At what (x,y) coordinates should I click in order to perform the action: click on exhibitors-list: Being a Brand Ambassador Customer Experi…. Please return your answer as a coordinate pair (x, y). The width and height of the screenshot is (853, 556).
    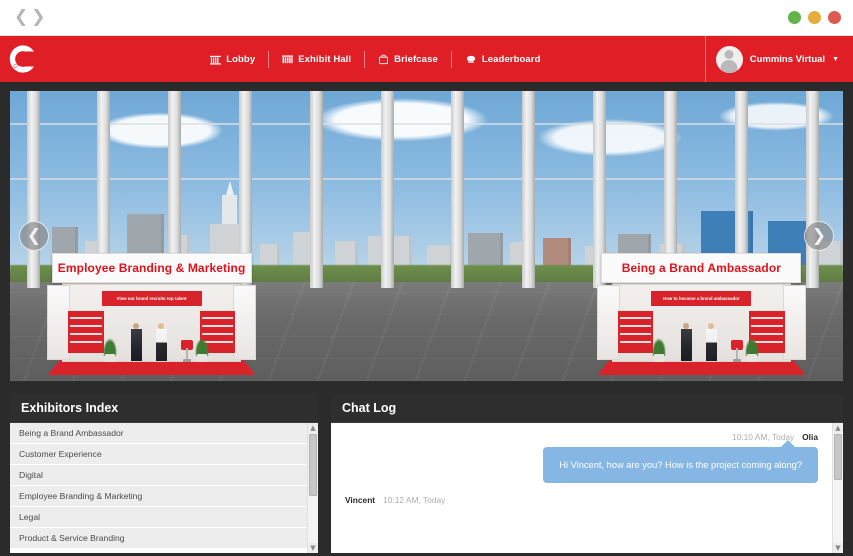
    Looking at the image, I should click on (158, 488).